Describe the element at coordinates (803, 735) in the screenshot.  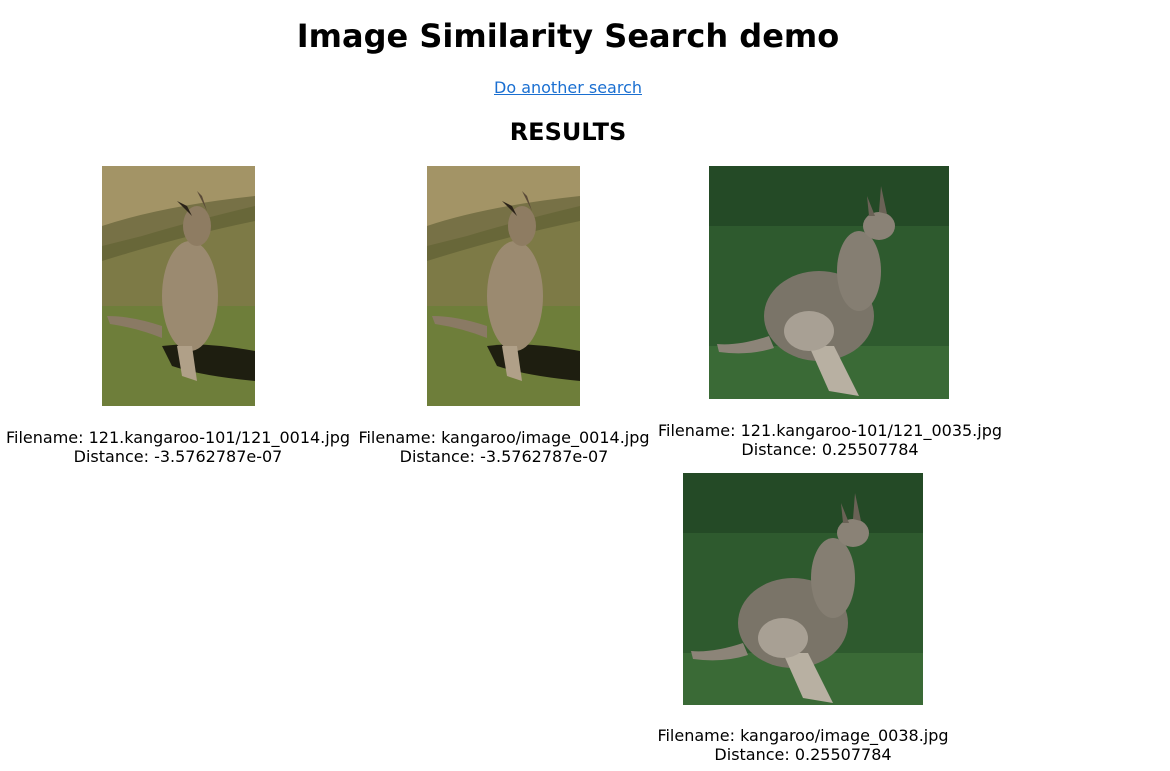
I see `result-filename: Filename: kangaroo/image_0038.jpg` at that location.